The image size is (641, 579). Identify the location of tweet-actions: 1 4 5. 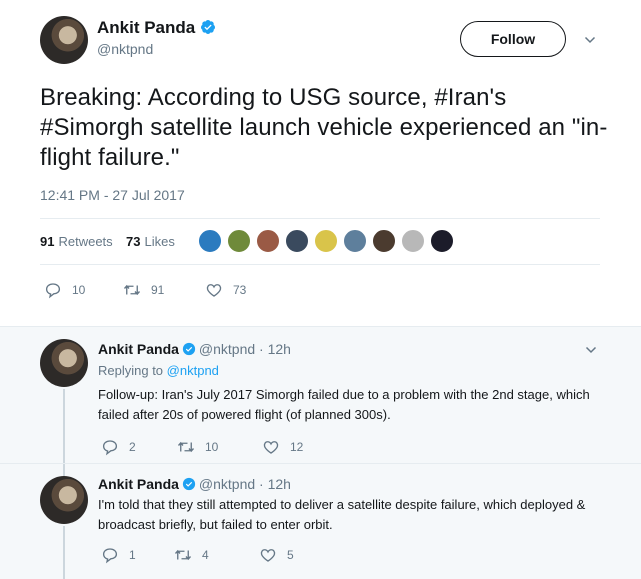
(197, 555).